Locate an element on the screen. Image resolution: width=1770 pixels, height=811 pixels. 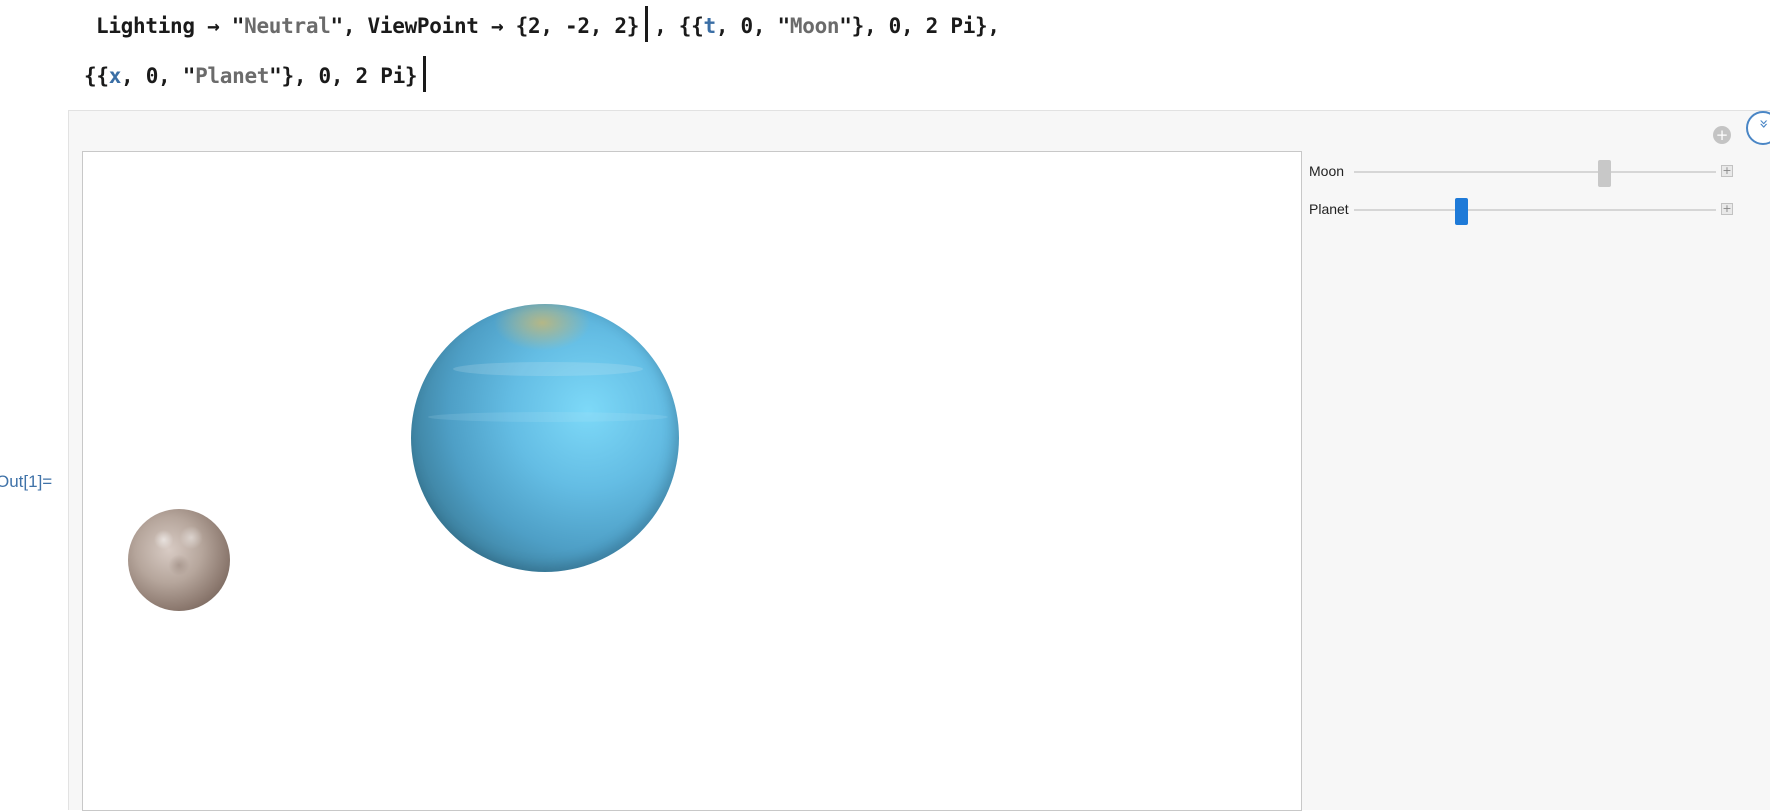
planet-label: Planet is located at coordinates (1329, 209).